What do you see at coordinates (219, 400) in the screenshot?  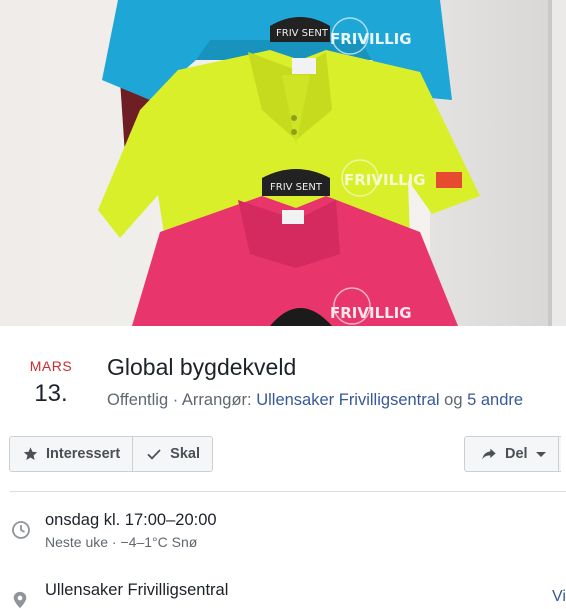 I see `organizer-label: Arrangør:` at bounding box center [219, 400].